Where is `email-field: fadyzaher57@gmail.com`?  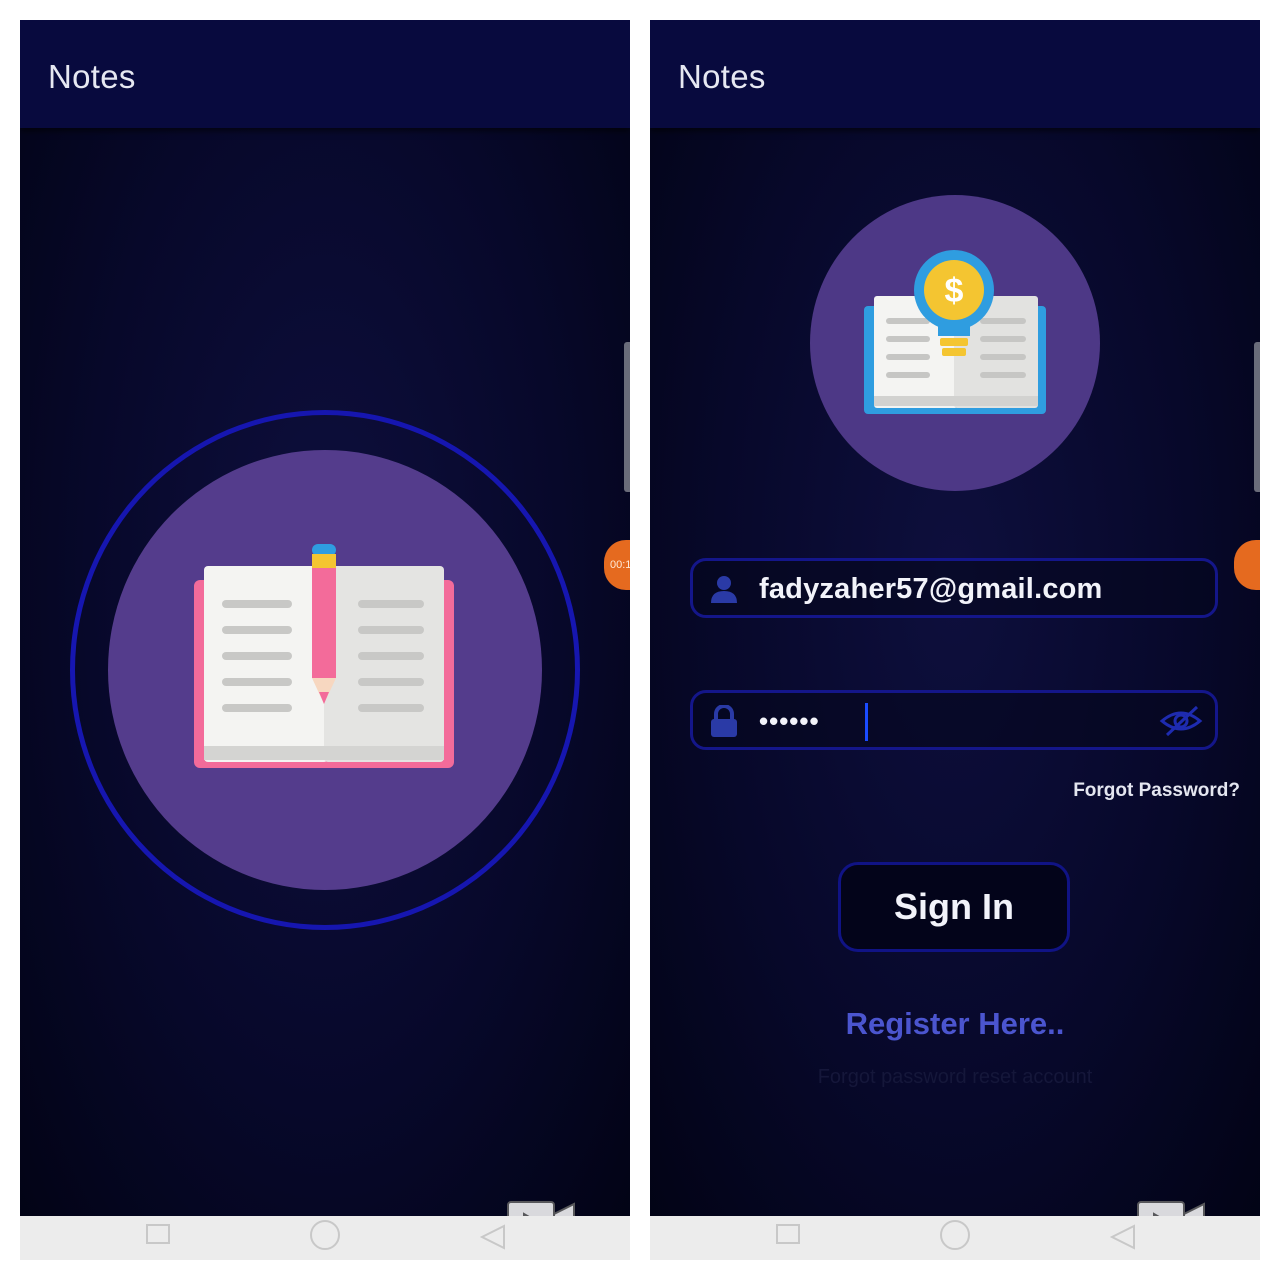 email-field: fadyzaher57@gmail.com is located at coordinates (954, 588).